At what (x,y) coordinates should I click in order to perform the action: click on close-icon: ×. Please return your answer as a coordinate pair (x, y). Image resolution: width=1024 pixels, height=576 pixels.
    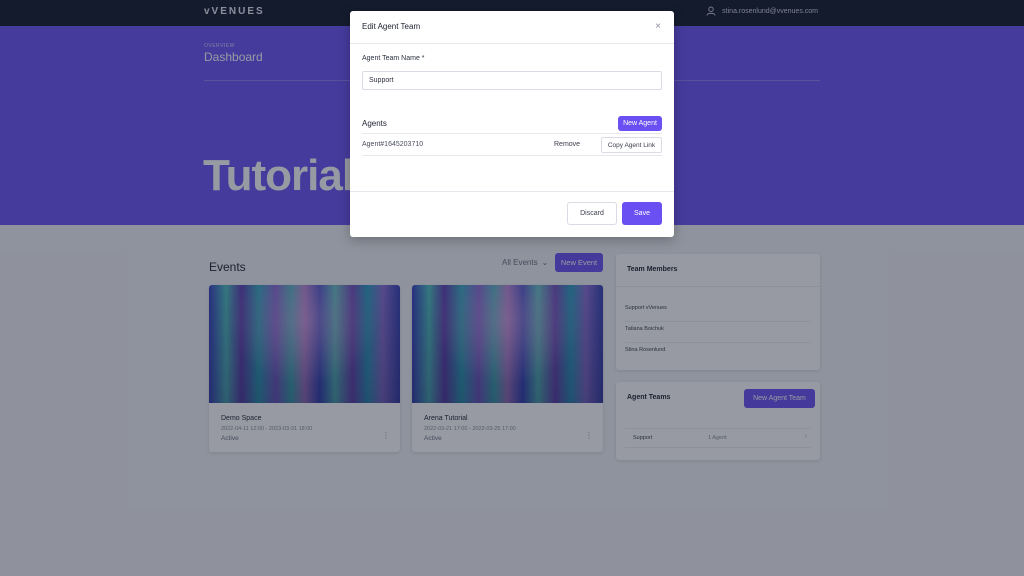
    Looking at the image, I should click on (658, 26).